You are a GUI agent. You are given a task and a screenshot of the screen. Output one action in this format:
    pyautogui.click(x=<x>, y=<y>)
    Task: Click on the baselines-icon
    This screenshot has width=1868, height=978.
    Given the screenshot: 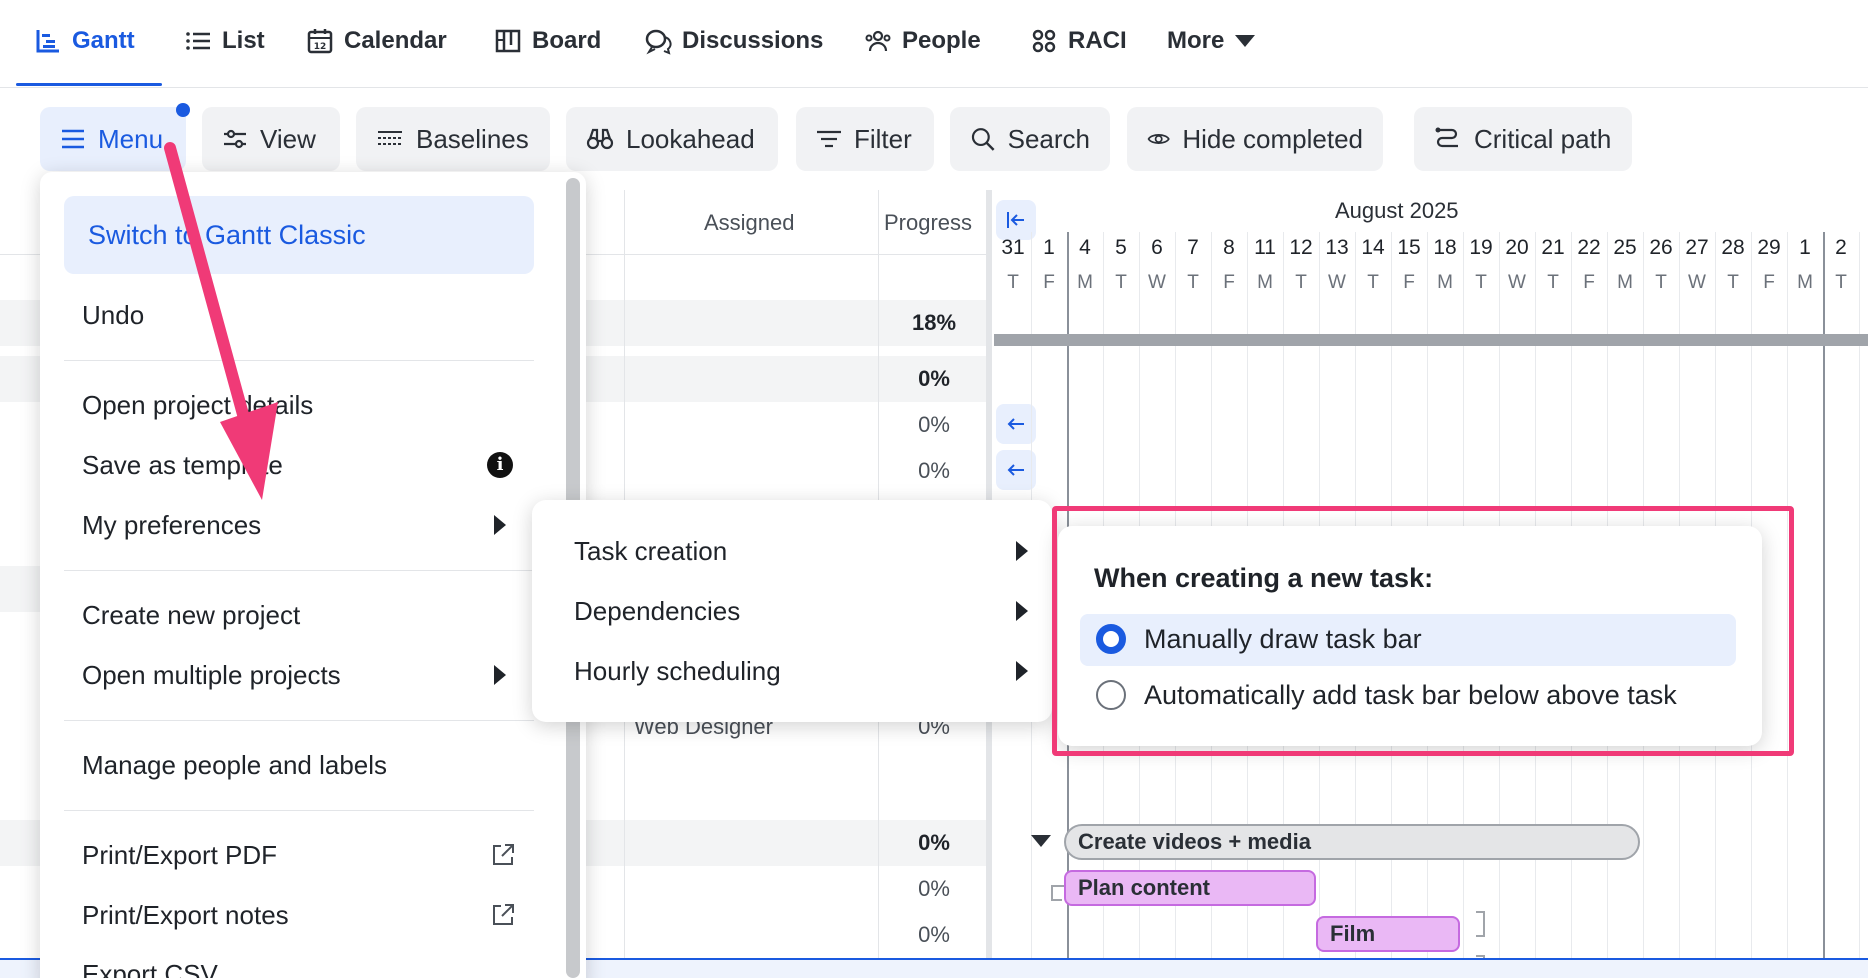 What is the action you would take?
    pyautogui.click(x=390, y=138)
    